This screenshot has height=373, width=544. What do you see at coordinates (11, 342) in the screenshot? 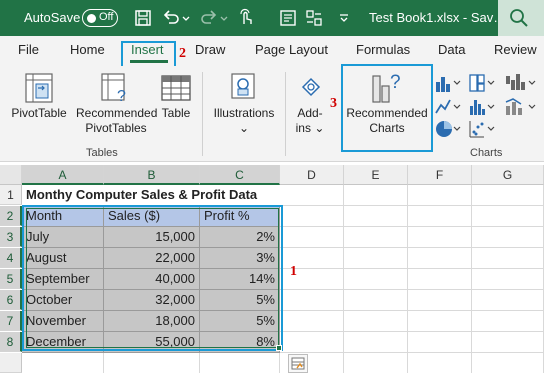
I see `row-header-8: 8` at bounding box center [11, 342].